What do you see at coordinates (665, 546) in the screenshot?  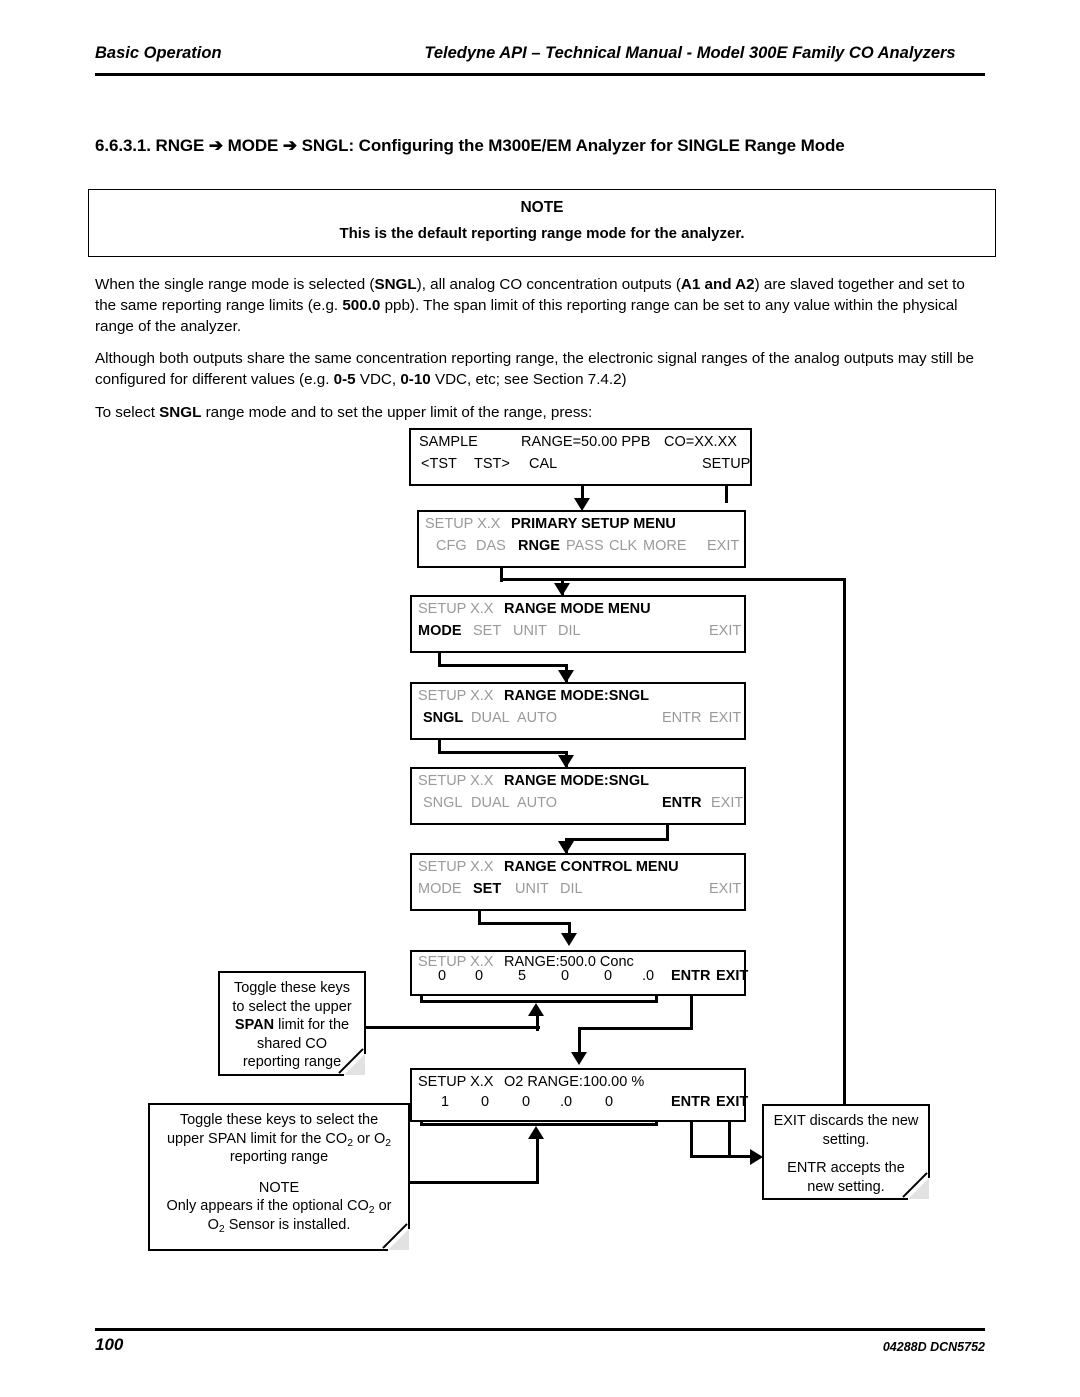 I see `softkey-more: MORE` at bounding box center [665, 546].